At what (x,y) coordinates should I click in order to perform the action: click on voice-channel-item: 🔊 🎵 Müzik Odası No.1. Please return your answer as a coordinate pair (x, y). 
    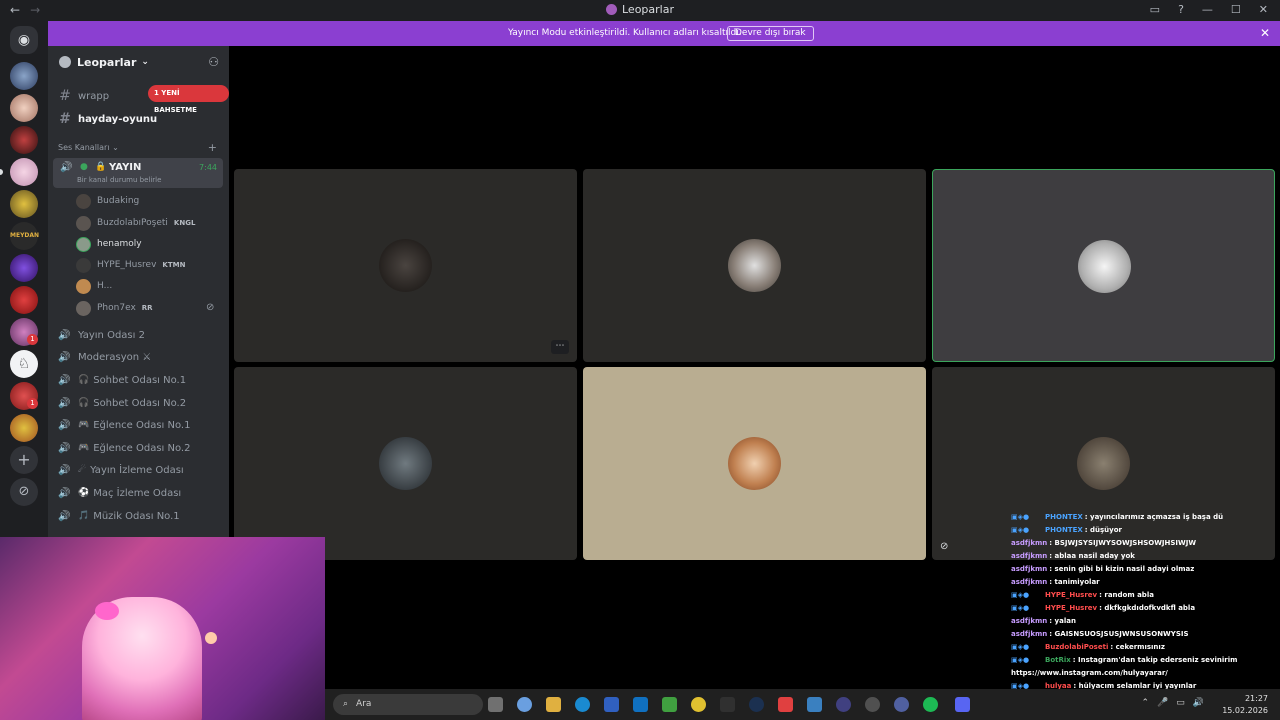
    Looking at the image, I should click on (119, 516).